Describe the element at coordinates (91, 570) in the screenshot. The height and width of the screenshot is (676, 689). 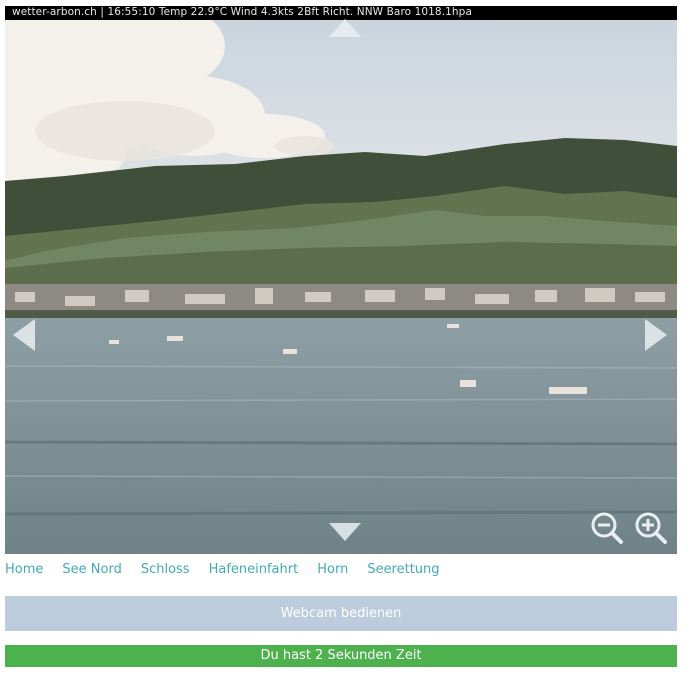
I see `nav-link-see-nord: See Nord` at that location.